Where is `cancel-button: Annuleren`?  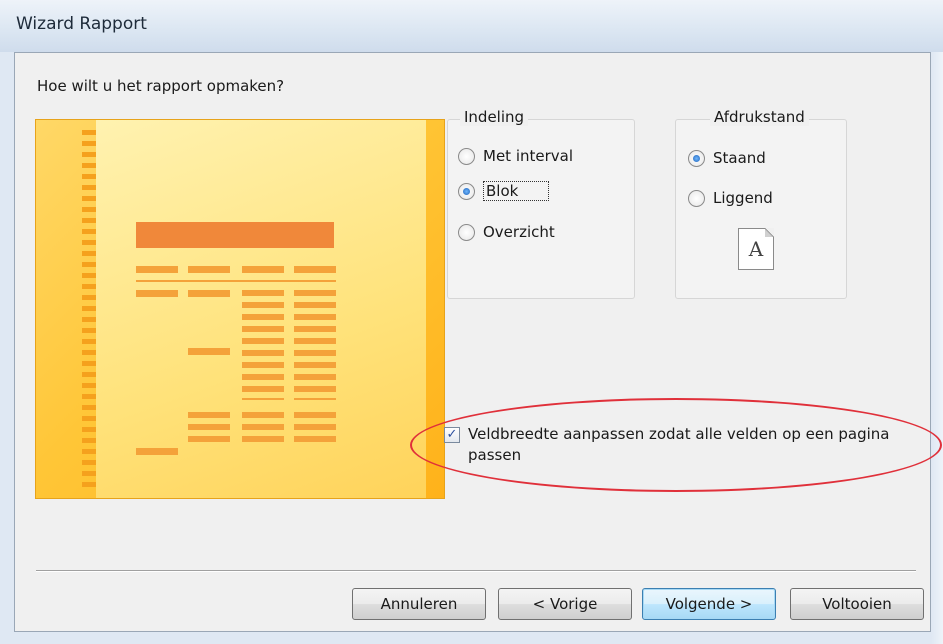 cancel-button: Annuleren is located at coordinates (419, 604).